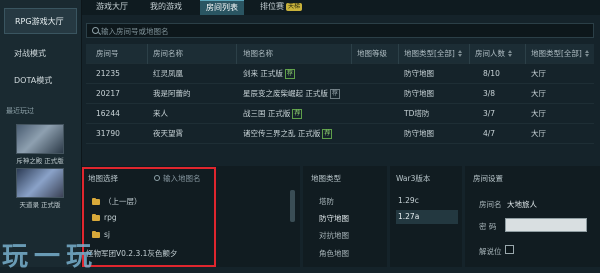 The image size is (600, 273). What do you see at coordinates (546, 225) in the screenshot?
I see `password-field` at bounding box center [546, 225].